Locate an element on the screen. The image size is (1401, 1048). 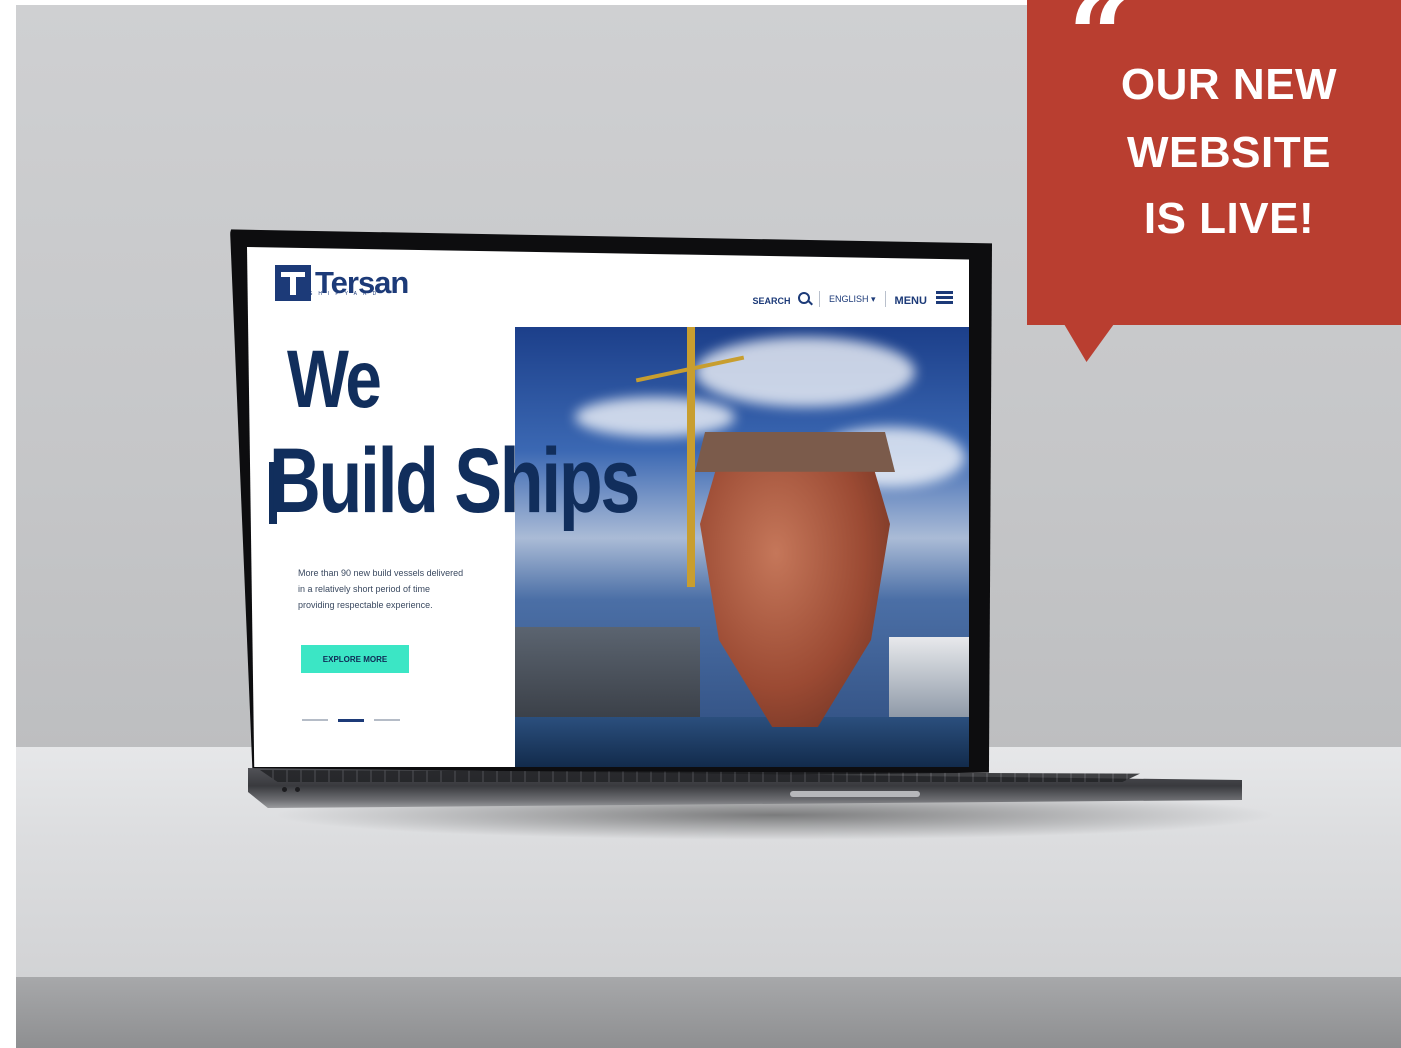
search-button: SEARCH is located at coordinates (781, 299).